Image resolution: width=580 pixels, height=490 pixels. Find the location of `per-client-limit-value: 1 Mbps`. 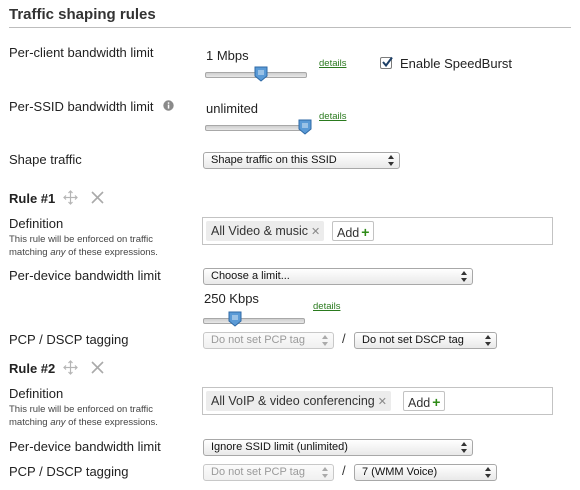

per-client-limit-value: 1 Mbps is located at coordinates (227, 55).